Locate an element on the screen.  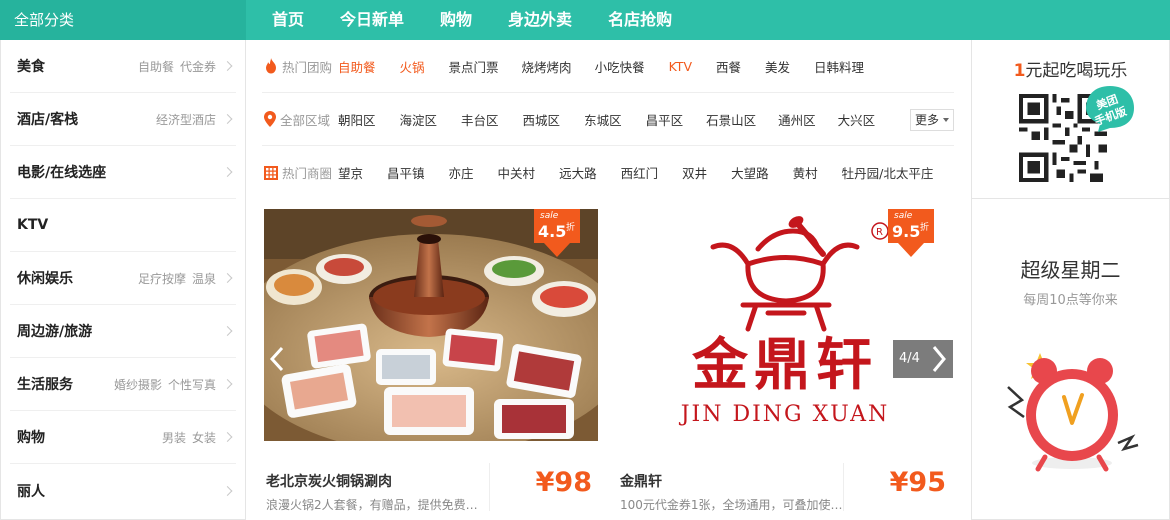
super-tuesday-title: 超级星期二 is located at coordinates (1070, 268).